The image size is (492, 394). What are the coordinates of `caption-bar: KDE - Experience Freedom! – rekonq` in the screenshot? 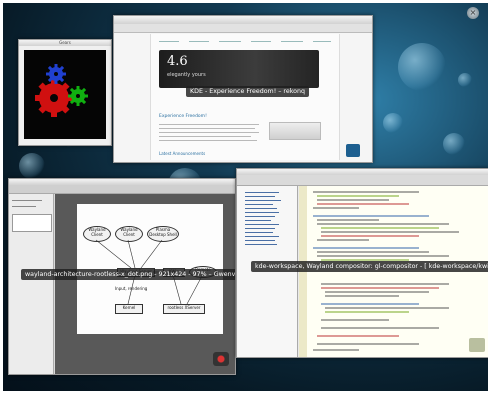 It's located at (247, 91).